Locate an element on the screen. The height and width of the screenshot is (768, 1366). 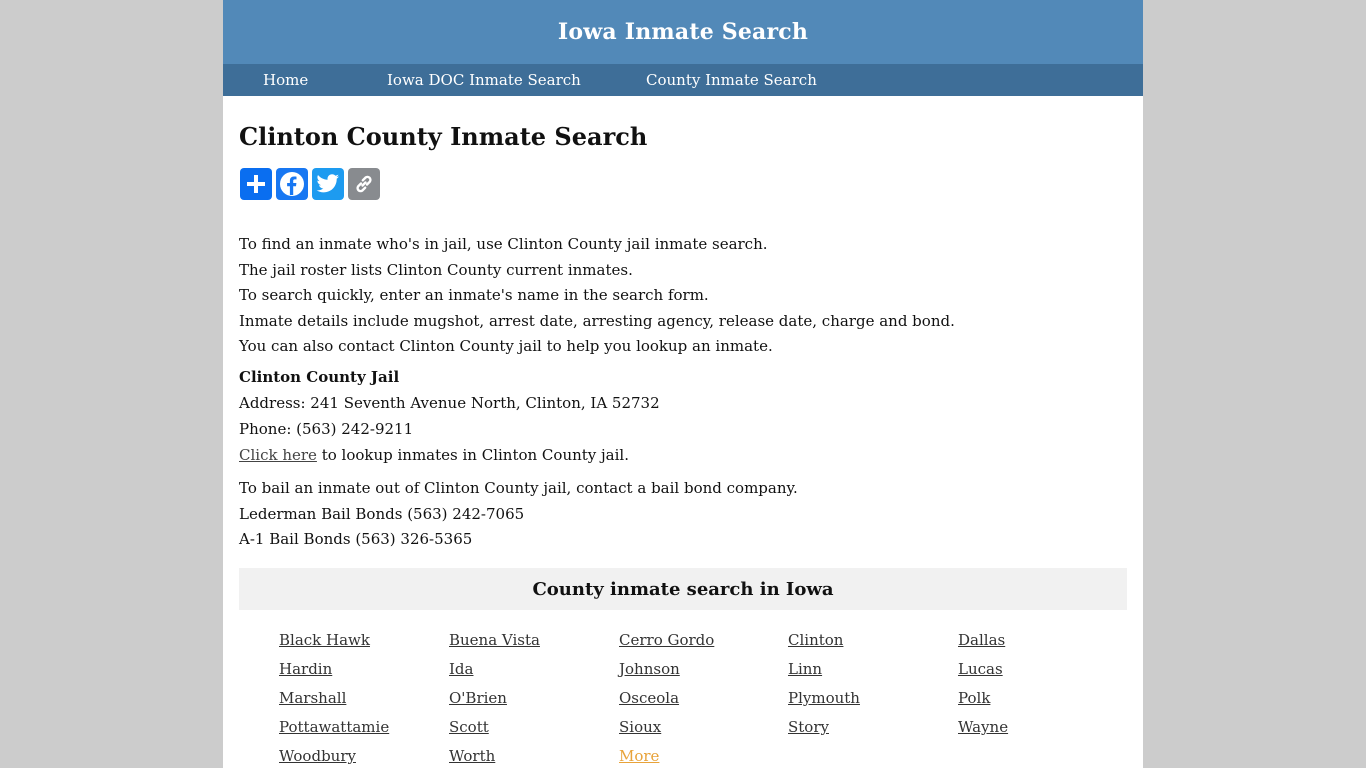
share-icon is located at coordinates (256, 184).